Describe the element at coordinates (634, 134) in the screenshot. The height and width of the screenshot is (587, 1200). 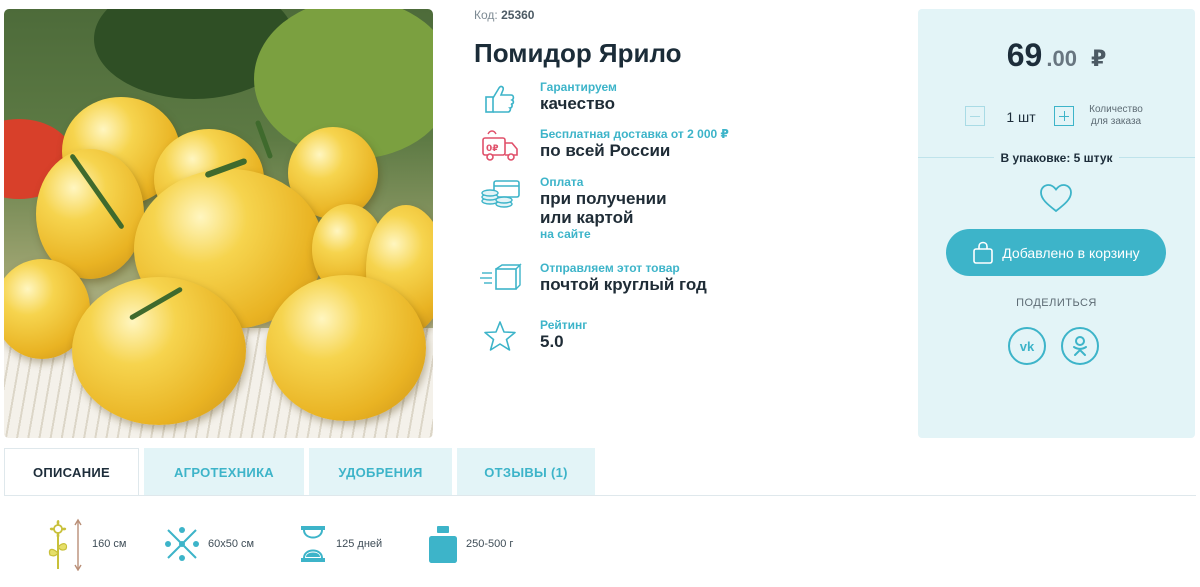
I see `feature-delivery-caption: Бесплатная доставка от 2 000 ₽` at that location.